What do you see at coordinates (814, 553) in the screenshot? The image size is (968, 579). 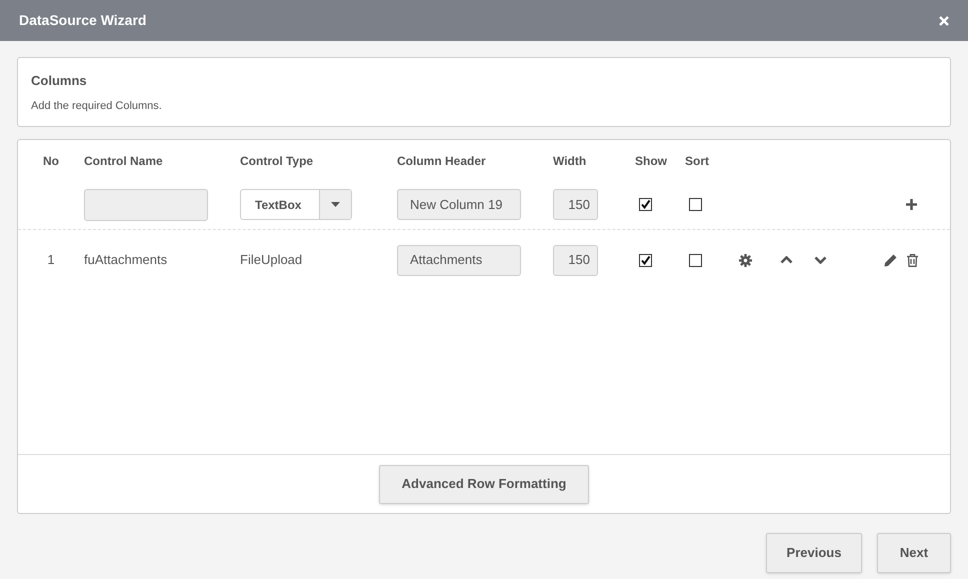 I see `previous-button: Previous` at bounding box center [814, 553].